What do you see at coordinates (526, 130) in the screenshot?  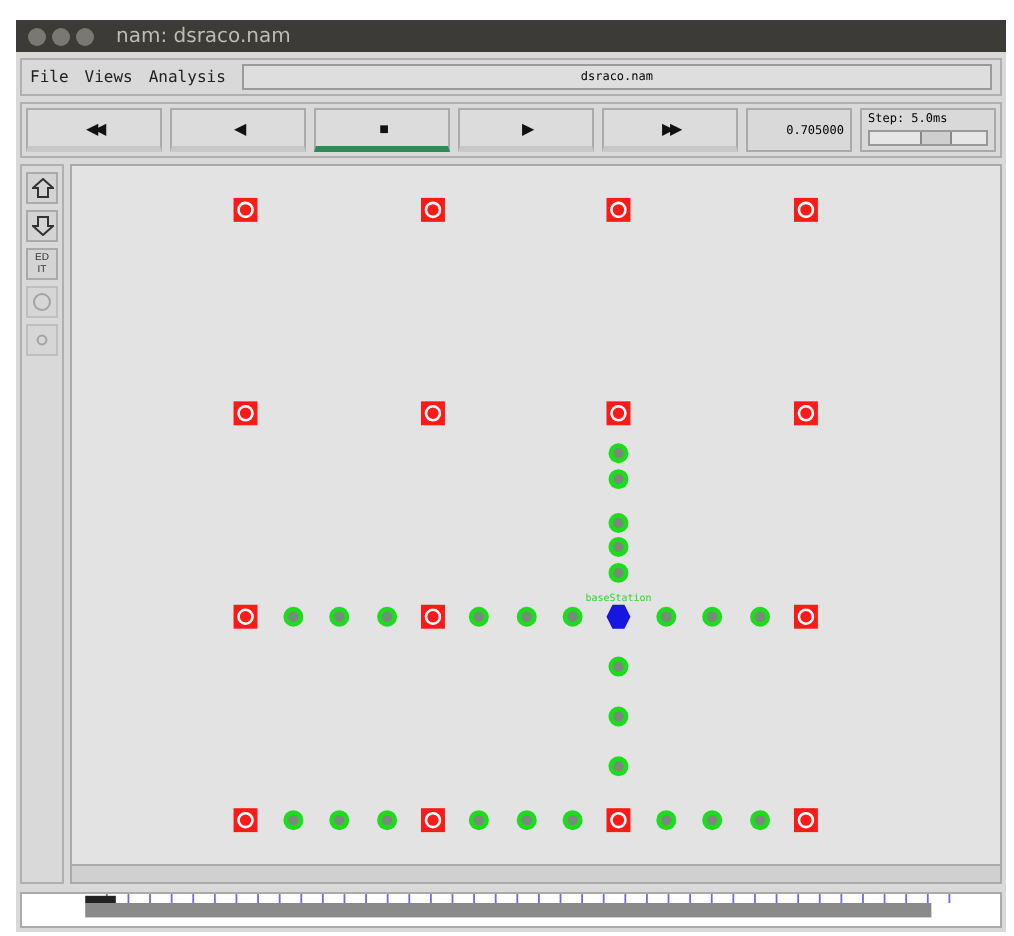 I see `playback-button: ▶` at bounding box center [526, 130].